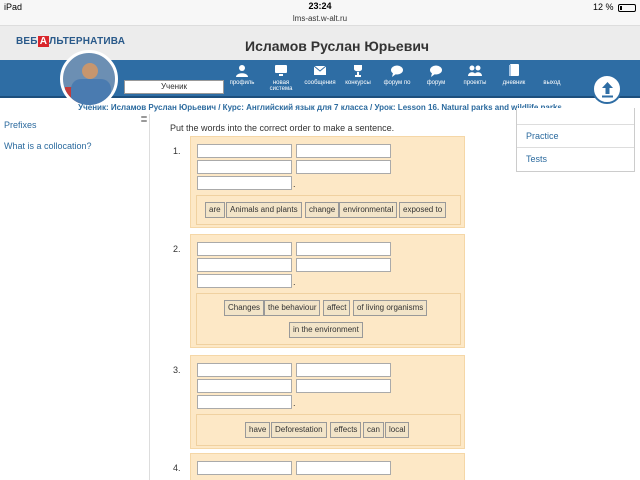  What do you see at coordinates (358, 83) in the screenshot?
I see `nav-label: конкурсы` at bounding box center [358, 83].